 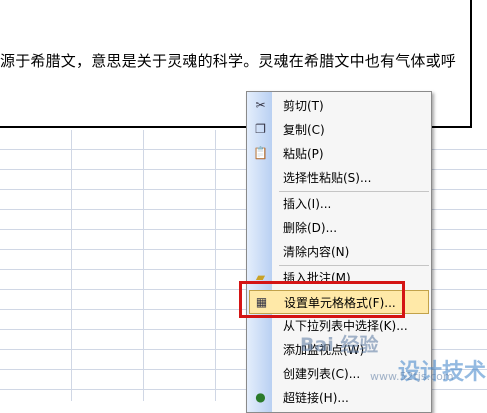 What do you see at coordinates (303, 106) in the screenshot?
I see `menu-item-label: 剪切(T)` at bounding box center [303, 106].